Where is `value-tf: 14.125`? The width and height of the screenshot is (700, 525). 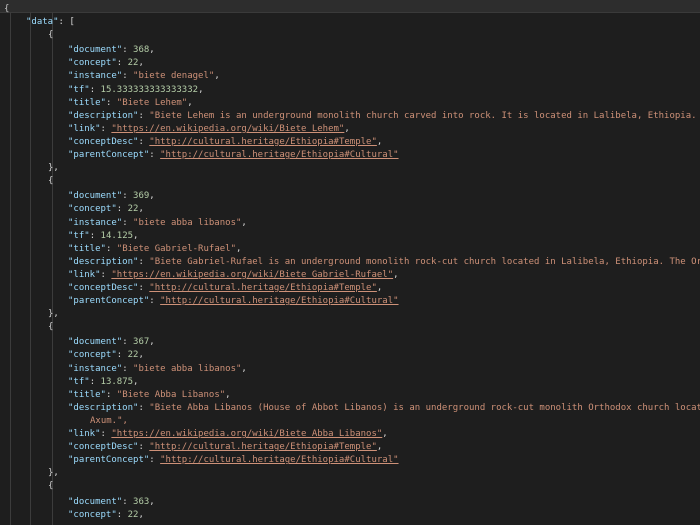 value-tf: 14.125 is located at coordinates (117, 235).